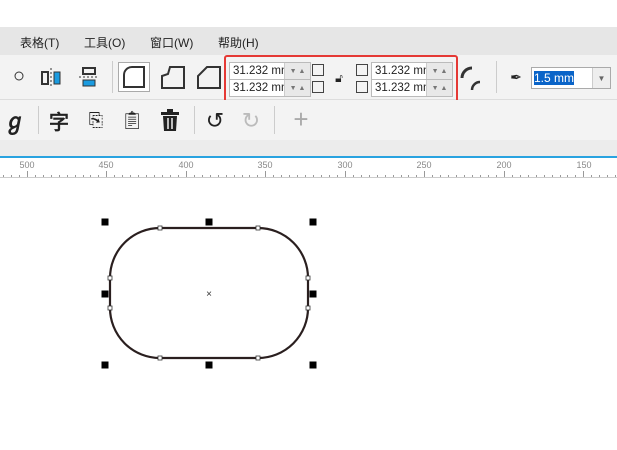 This screenshot has height=450, width=617. I want to click on center-mark-icon: ×, so click(209, 294).